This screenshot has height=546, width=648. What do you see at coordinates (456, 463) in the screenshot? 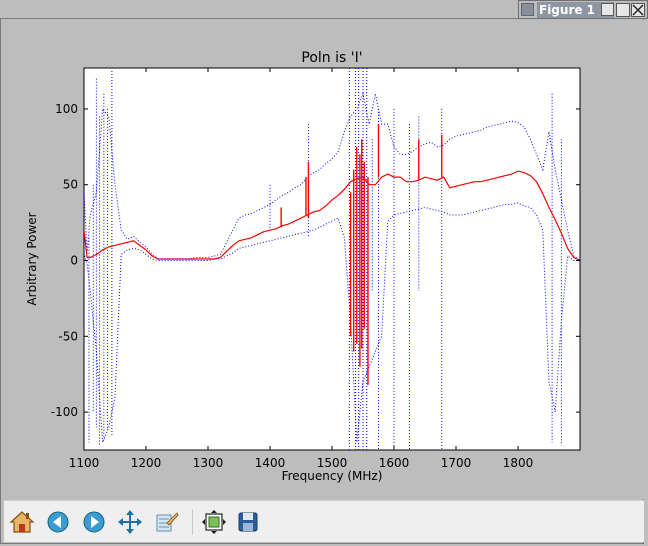
I see `x-tick-label: 1700` at bounding box center [456, 463].